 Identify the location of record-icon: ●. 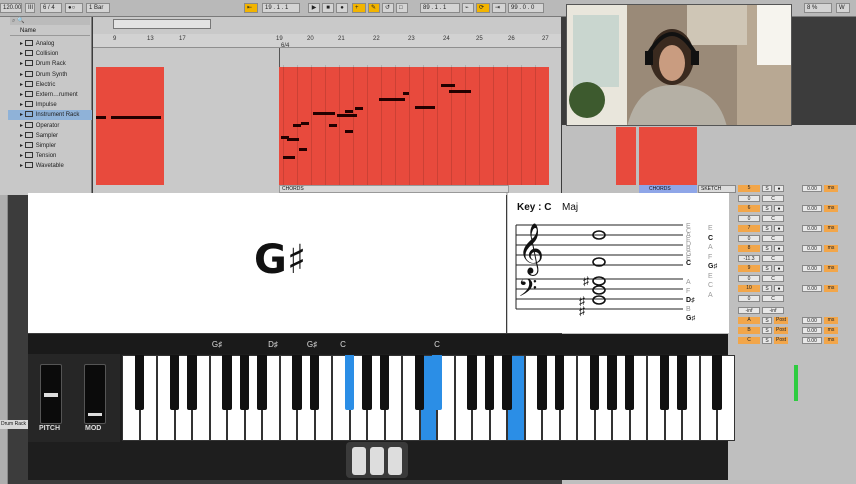
(342, 8).